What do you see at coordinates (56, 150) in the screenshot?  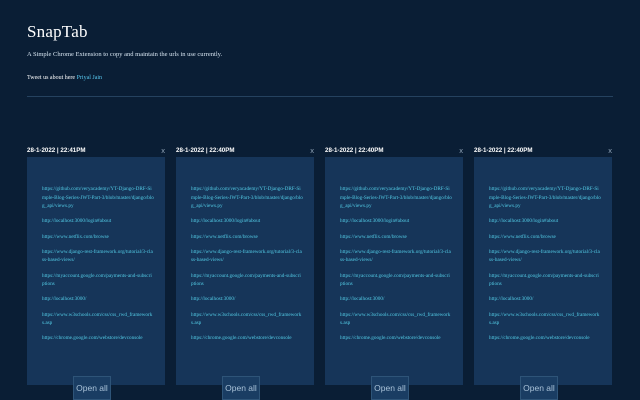 I see `card-date: 28-1-2022 | 22:41PM` at bounding box center [56, 150].